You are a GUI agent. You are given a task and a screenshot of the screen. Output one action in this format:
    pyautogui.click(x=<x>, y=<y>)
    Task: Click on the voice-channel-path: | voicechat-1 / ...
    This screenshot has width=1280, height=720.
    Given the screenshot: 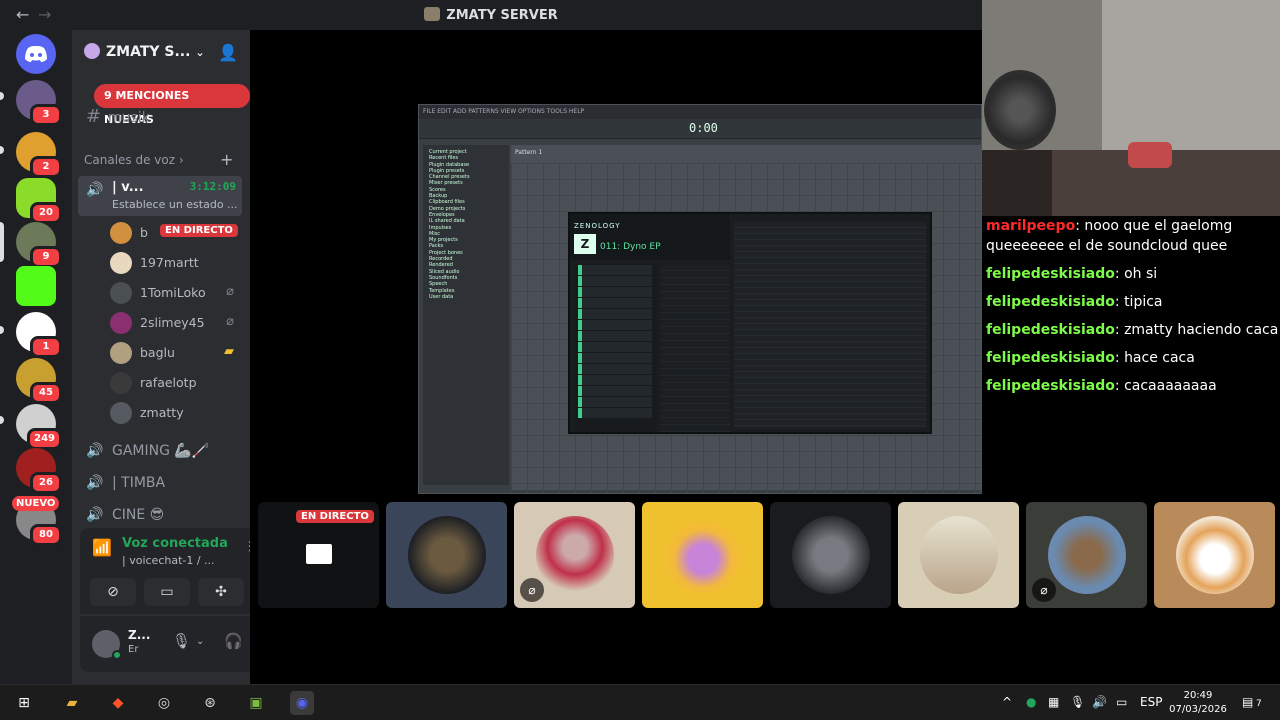 What is the action you would take?
    pyautogui.click(x=168, y=560)
    